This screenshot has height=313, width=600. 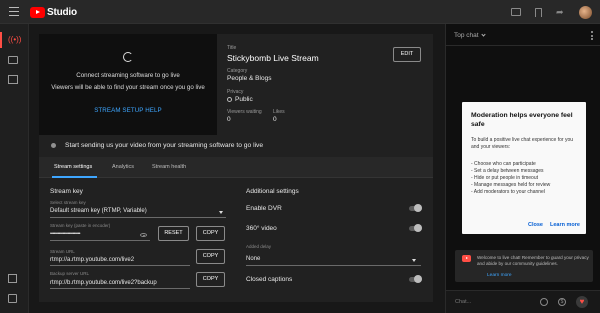 What do you see at coordinates (62, 251) in the screenshot?
I see `stream-url-label: Stream URL` at bounding box center [62, 251].